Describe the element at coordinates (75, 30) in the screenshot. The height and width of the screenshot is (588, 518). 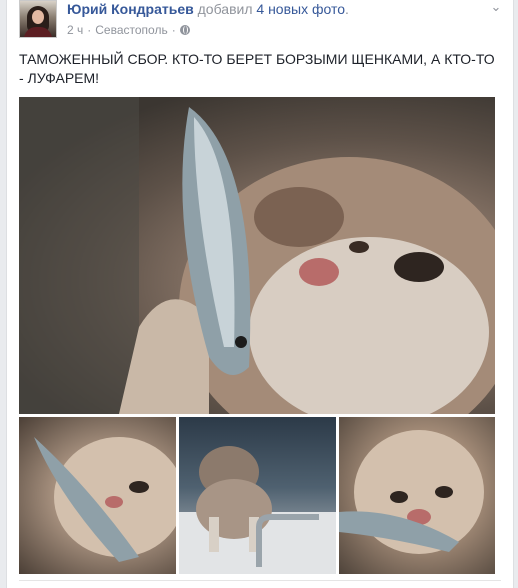
I see `post-time-link: 2 ч` at that location.